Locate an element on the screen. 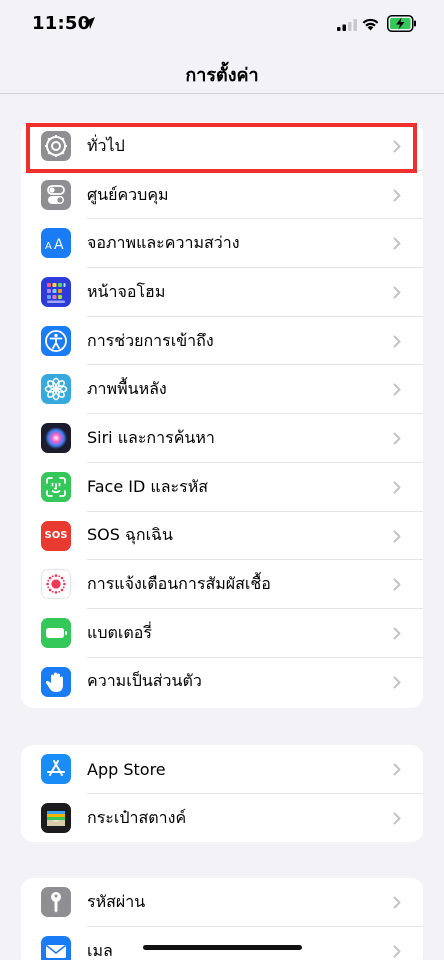 The width and height of the screenshot is (444, 960). exposure-notification-icon is located at coordinates (56, 584).